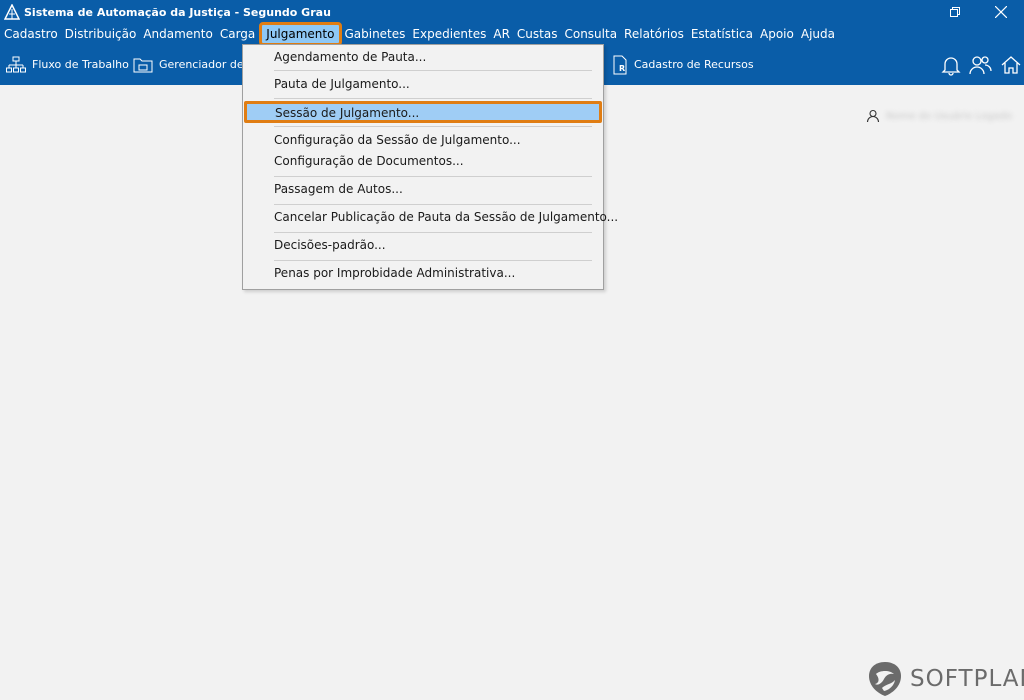 This screenshot has width=1024, height=700. What do you see at coordinates (32, 34) in the screenshot?
I see `menu-cadastro: Cadastro` at bounding box center [32, 34].